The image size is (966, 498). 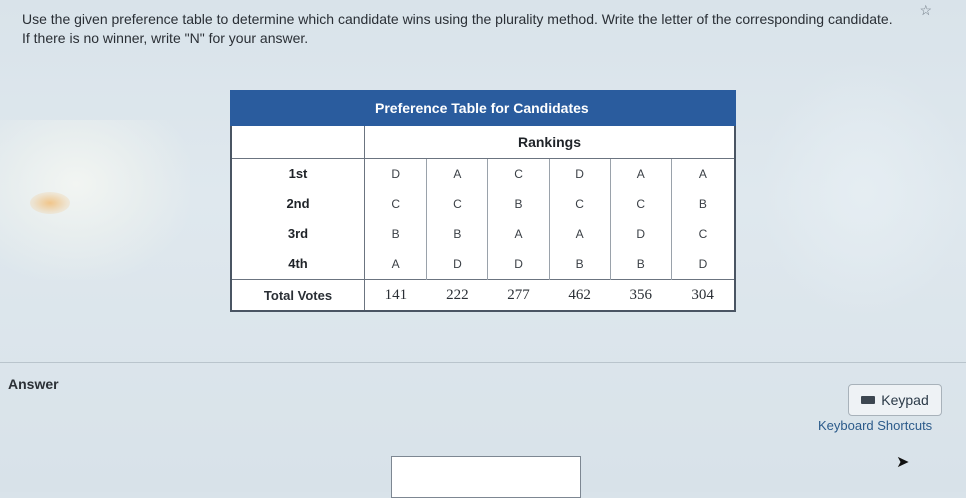 I want to click on vote-count: 356, so click(x=641, y=295).